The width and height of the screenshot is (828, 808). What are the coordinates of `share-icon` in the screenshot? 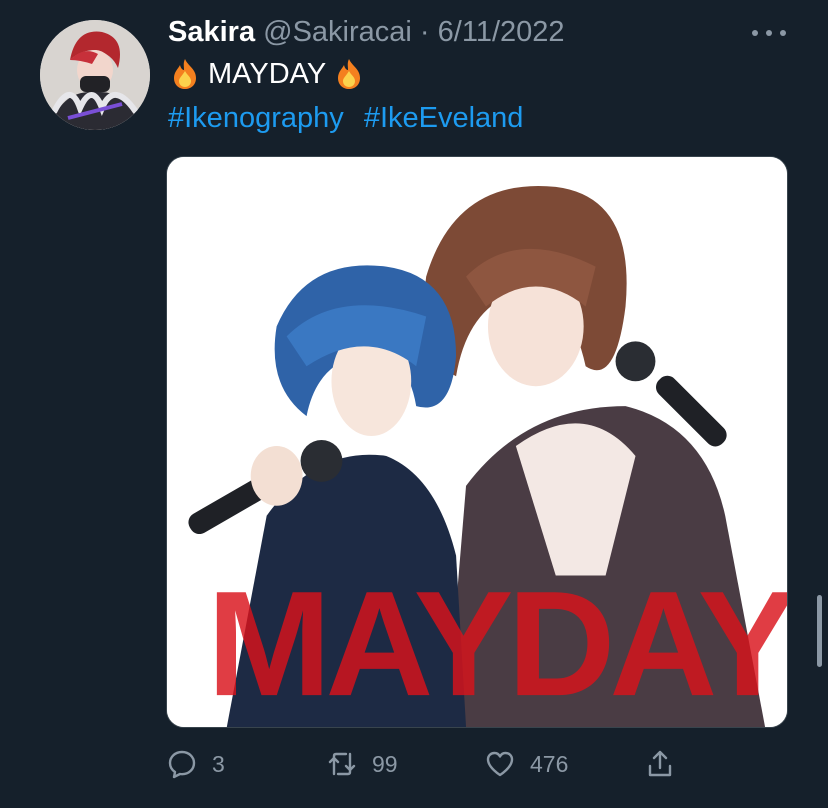 It's located at (660, 763).